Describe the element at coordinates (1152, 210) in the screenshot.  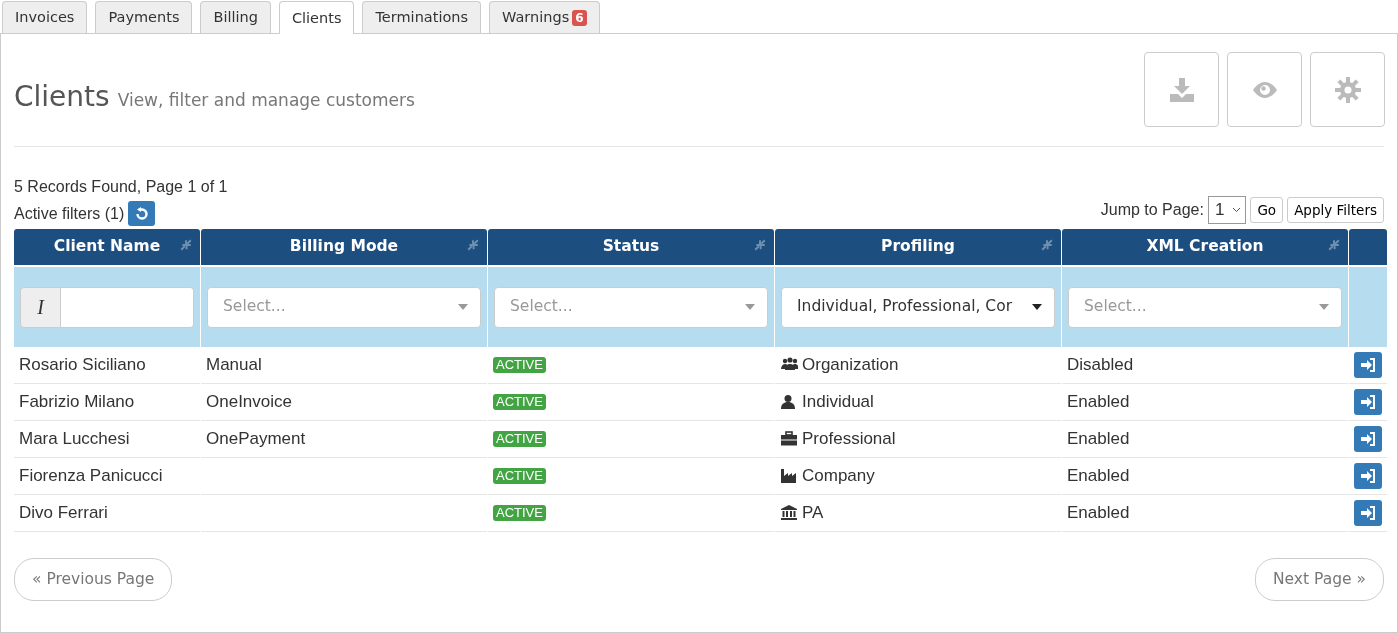
I see `jump-label: Jump to Page:` at that location.